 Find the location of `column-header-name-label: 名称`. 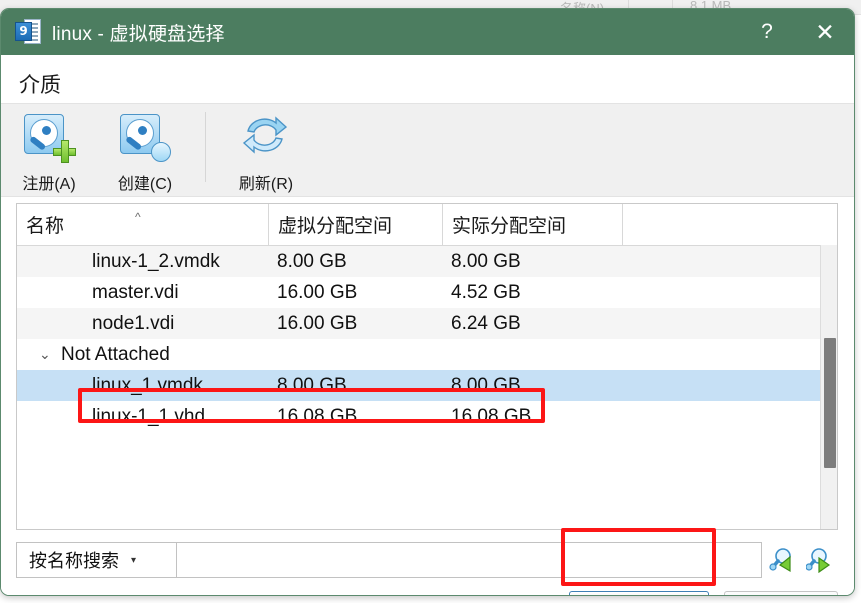

column-header-name-label: 名称 is located at coordinates (45, 226).